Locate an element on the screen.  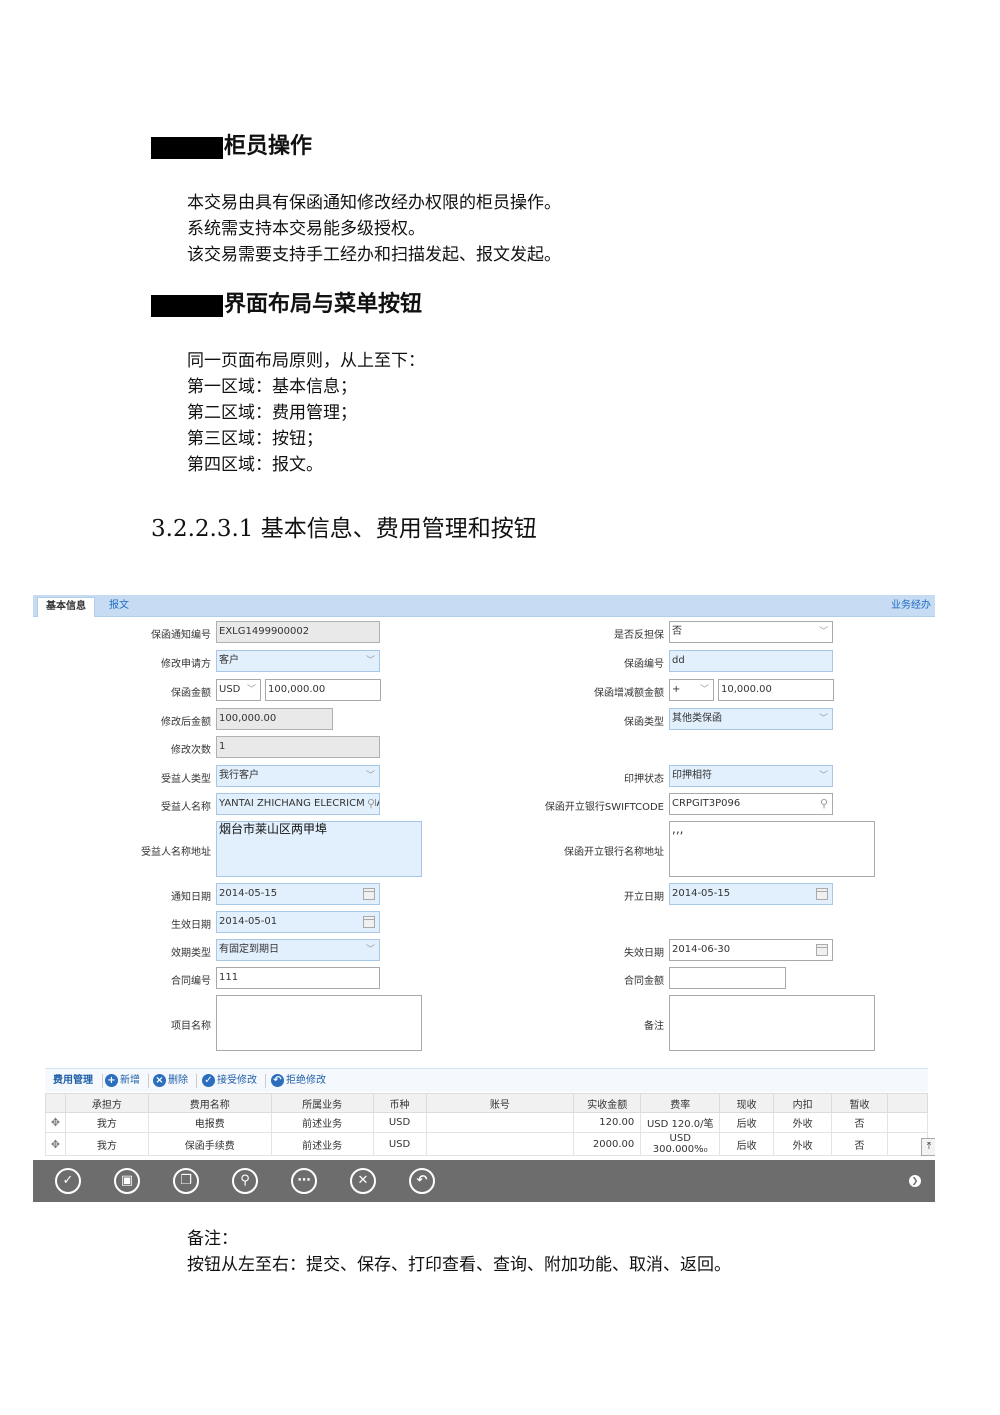
subsection-heading: 3.2.2.3.1 基本信息、费用管理和按钮 is located at coordinates (344, 529).